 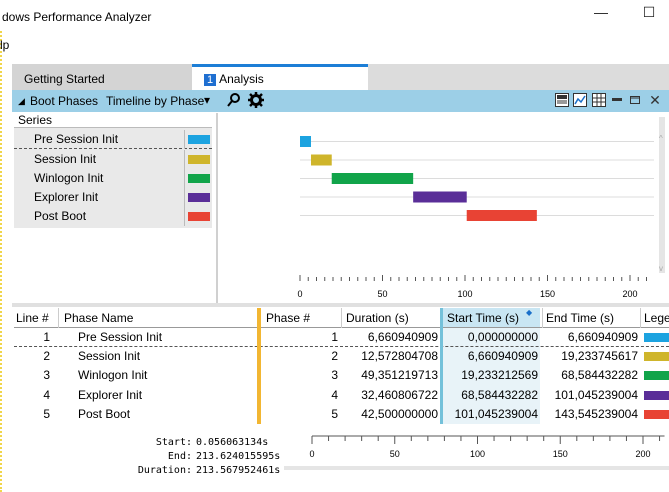 What do you see at coordinates (602, 337) in the screenshot?
I see `cell-end-time: 6,660940909` at bounding box center [602, 337].